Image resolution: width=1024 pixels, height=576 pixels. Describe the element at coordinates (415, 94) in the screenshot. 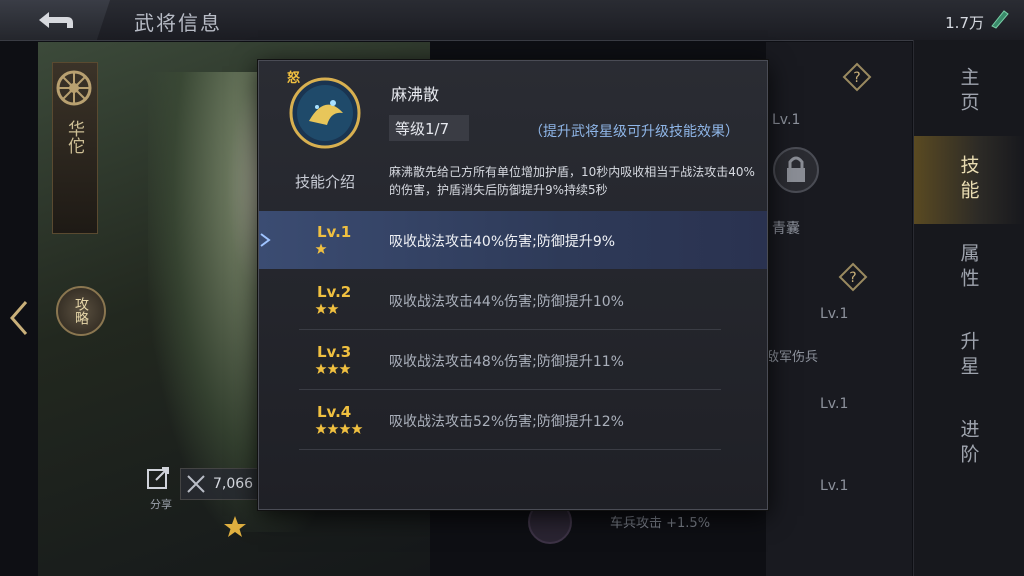

I see `skill-name: 麻沸散` at that location.